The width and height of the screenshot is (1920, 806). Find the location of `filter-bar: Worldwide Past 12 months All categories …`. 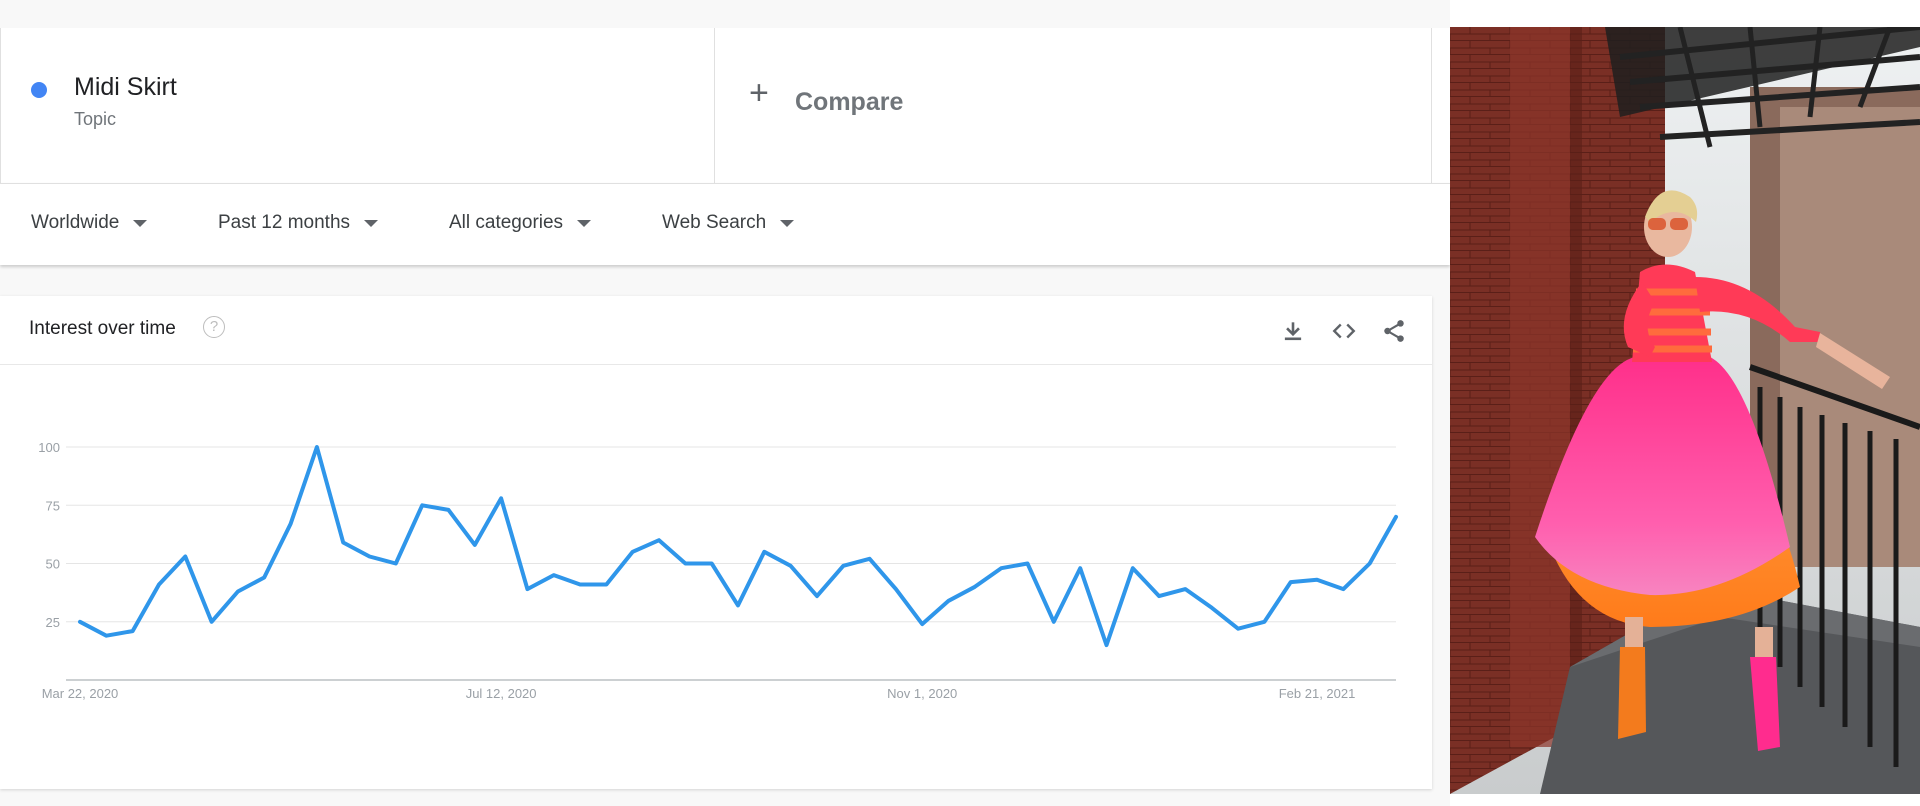

filter-bar: Worldwide Past 12 months All categories … is located at coordinates (725, 224).